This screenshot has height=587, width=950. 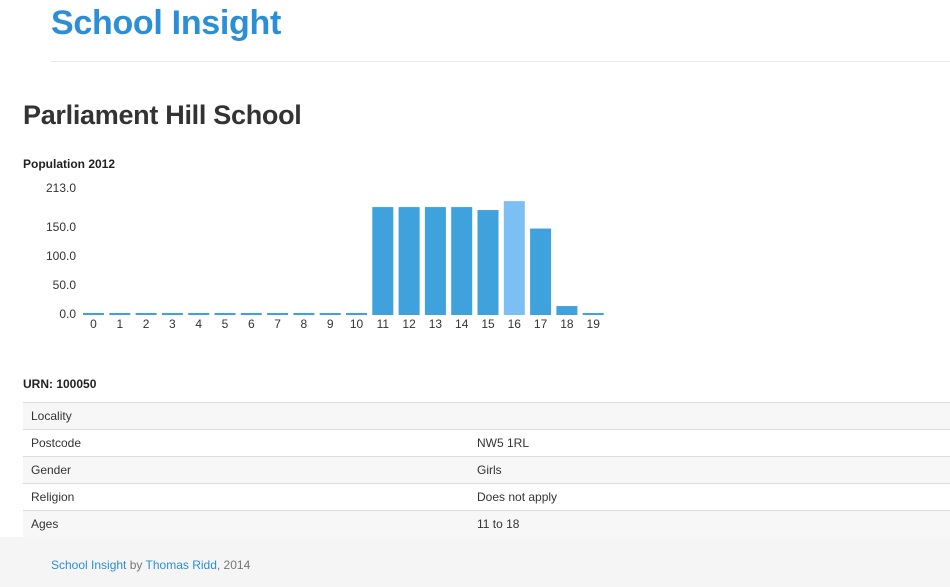 What do you see at coordinates (246, 443) in the screenshot?
I see `detail-key: Postcode` at bounding box center [246, 443].